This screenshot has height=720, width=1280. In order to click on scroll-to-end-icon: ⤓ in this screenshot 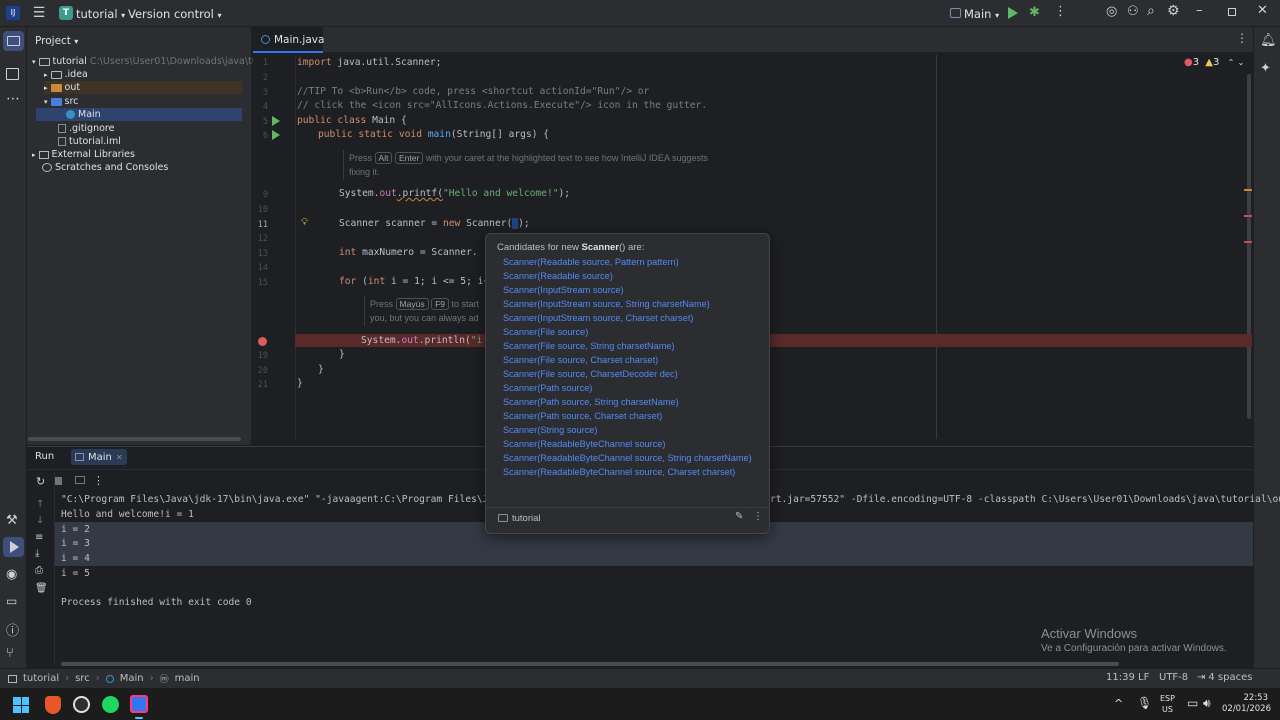, I will do `click(37, 553)`.